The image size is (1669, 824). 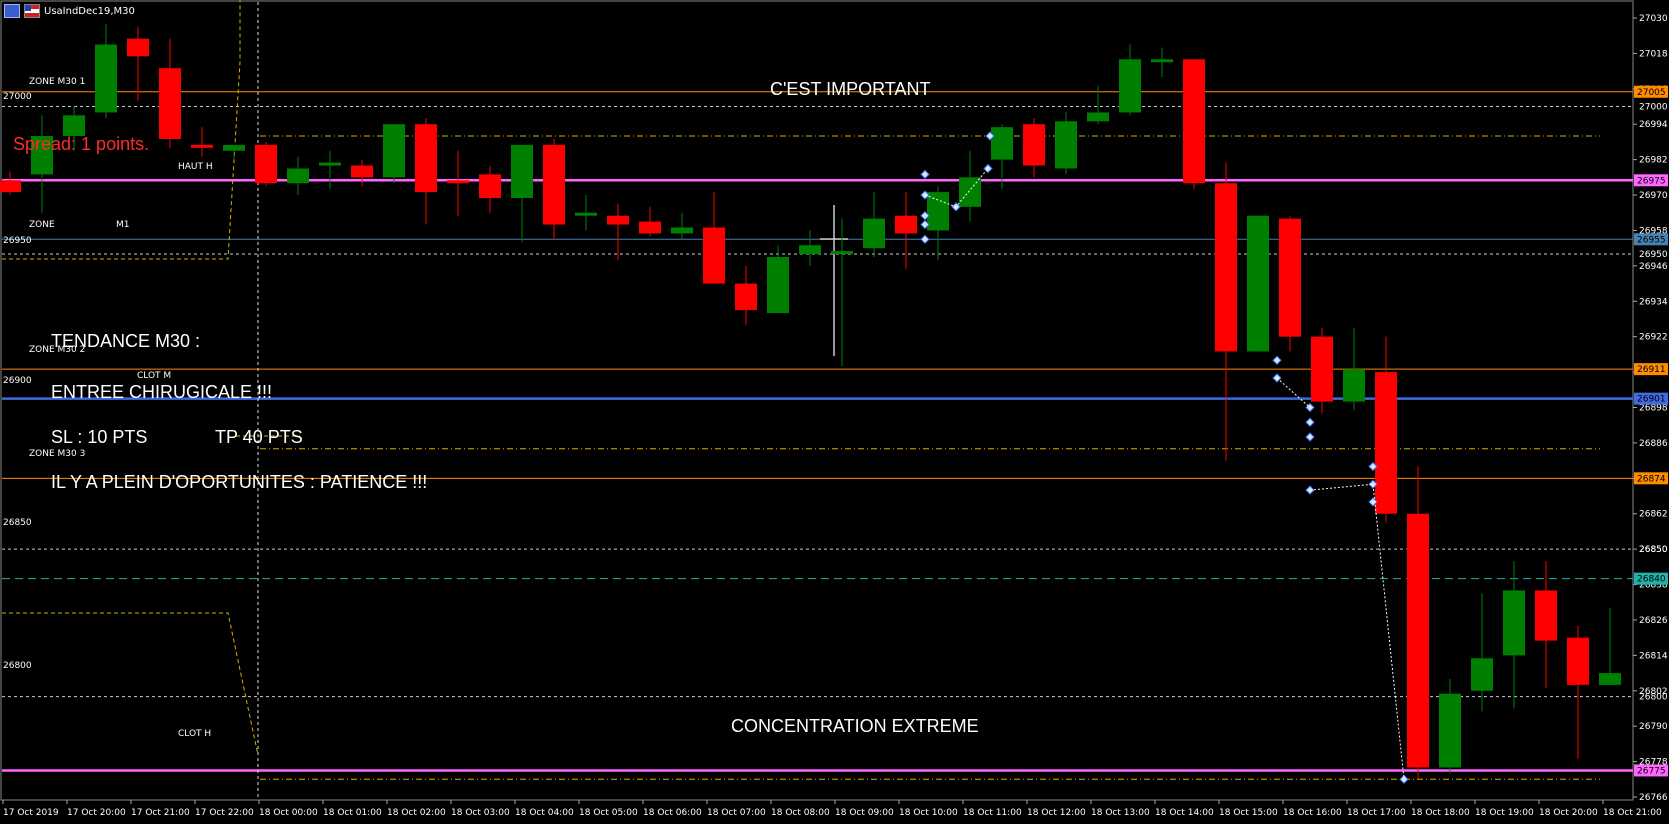 What do you see at coordinates (1653, 698) in the screenshot?
I see `level-label: 26800` at bounding box center [1653, 698].